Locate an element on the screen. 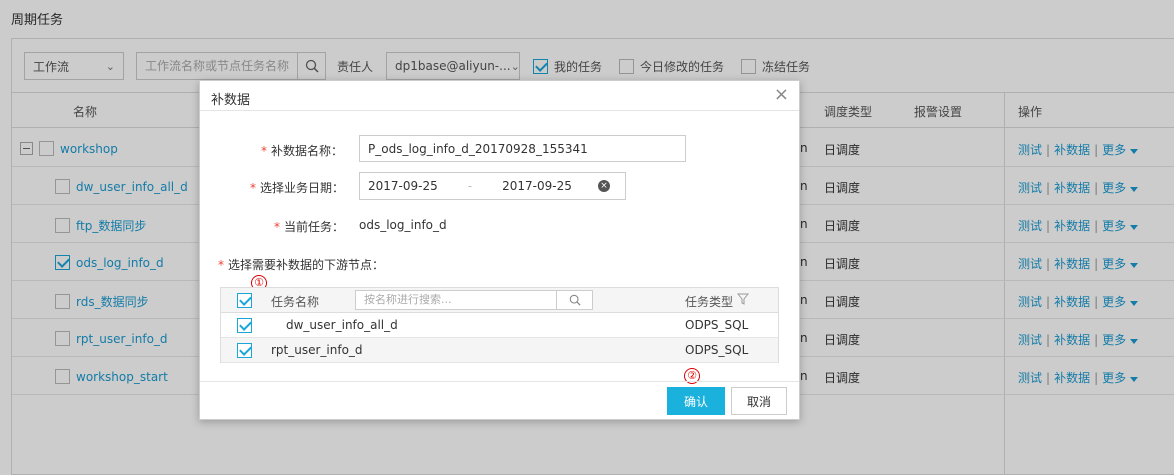  backfill-name-value: P_ods_log_info_d_20170928_155341 is located at coordinates (478, 148).